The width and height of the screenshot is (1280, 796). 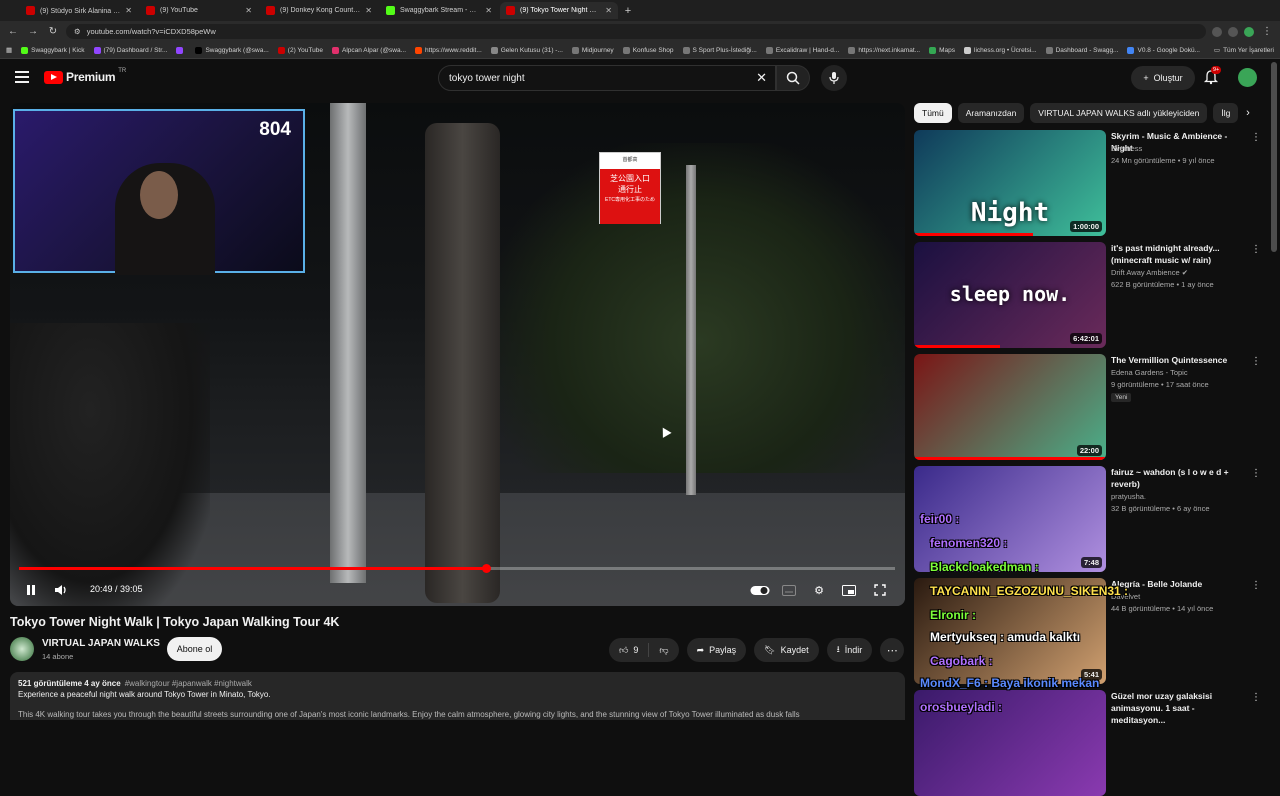 I want to click on bookmark, so click(x=181, y=50).